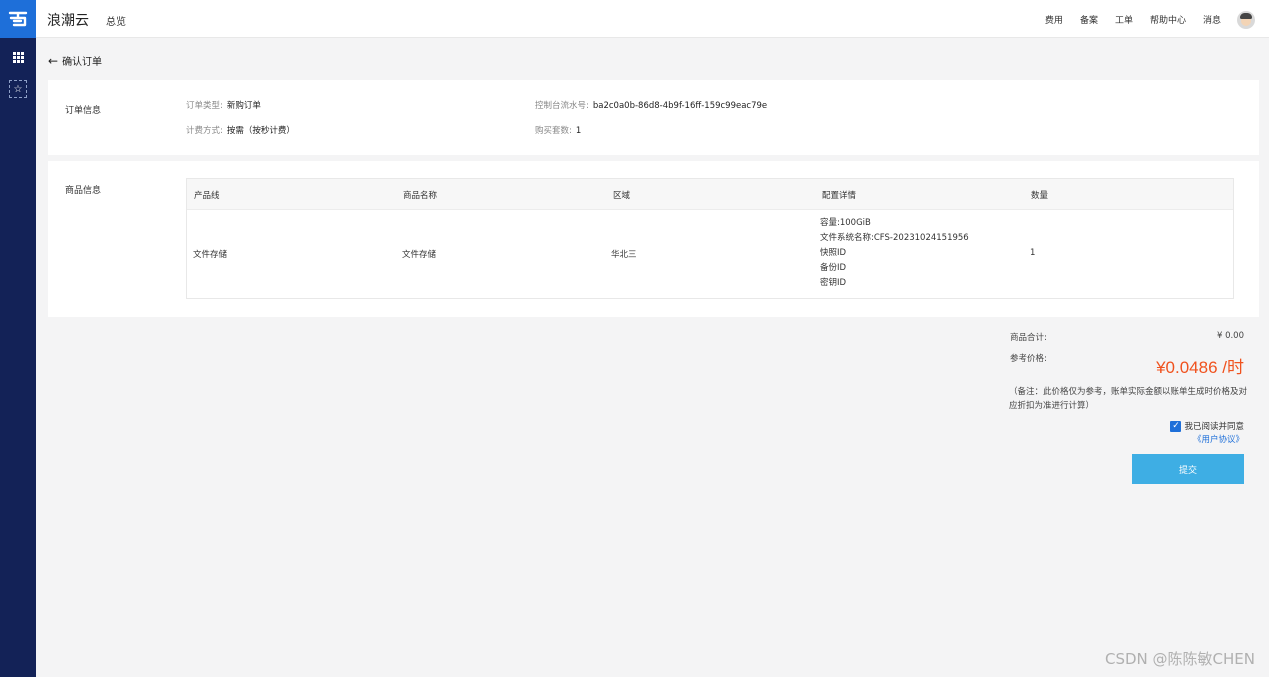 This screenshot has width=1269, height=677. I want to click on product-info-label: 商品信息, so click(83, 191).